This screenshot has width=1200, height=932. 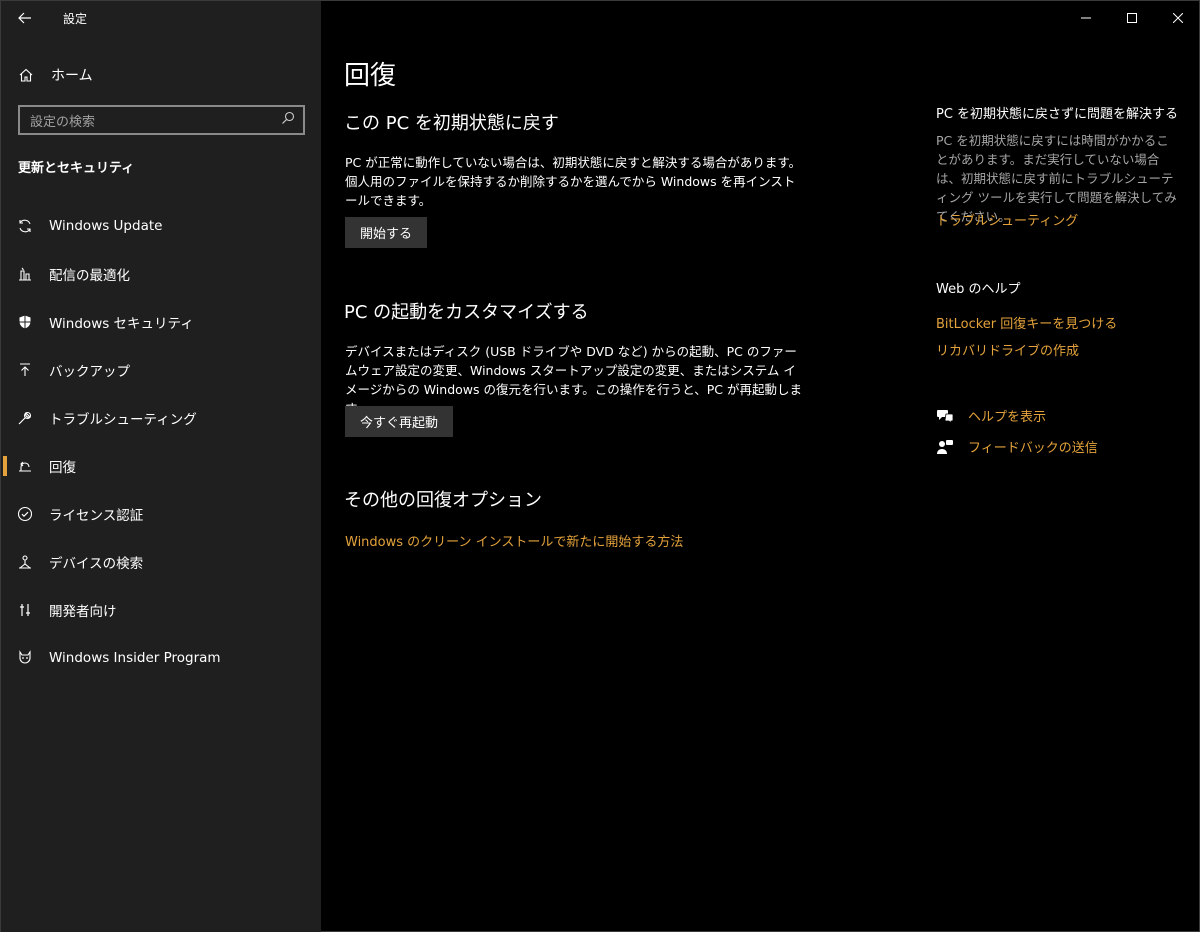 I want to click on minimize-button, so click(x=1086, y=18).